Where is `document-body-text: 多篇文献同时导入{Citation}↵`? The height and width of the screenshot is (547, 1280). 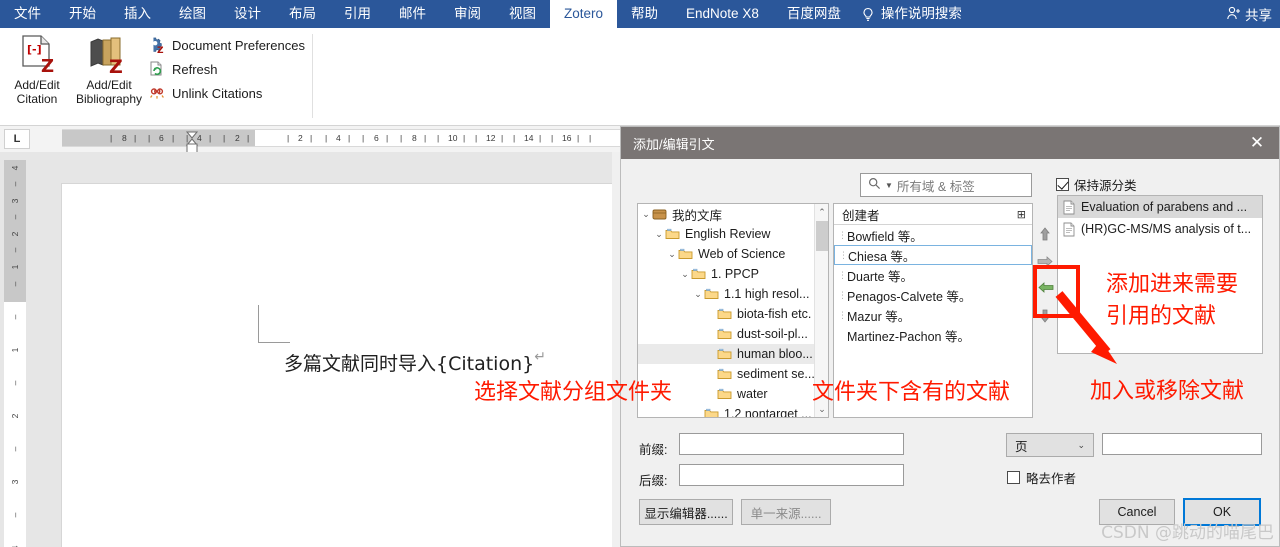
document-body-text: 多篇文献同时导入{Citation}↵ is located at coordinates (415, 362).